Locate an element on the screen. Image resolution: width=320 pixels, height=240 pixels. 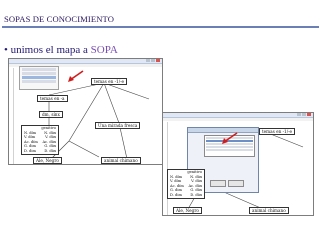
bullet-accent-text: SOPA is located at coordinates (104, 50).